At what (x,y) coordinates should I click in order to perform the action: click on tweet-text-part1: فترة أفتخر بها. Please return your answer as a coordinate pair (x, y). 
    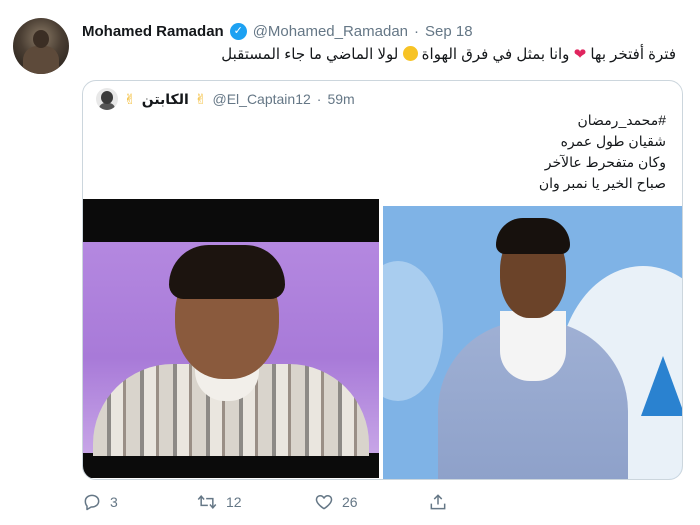
    Looking at the image, I should click on (633, 54).